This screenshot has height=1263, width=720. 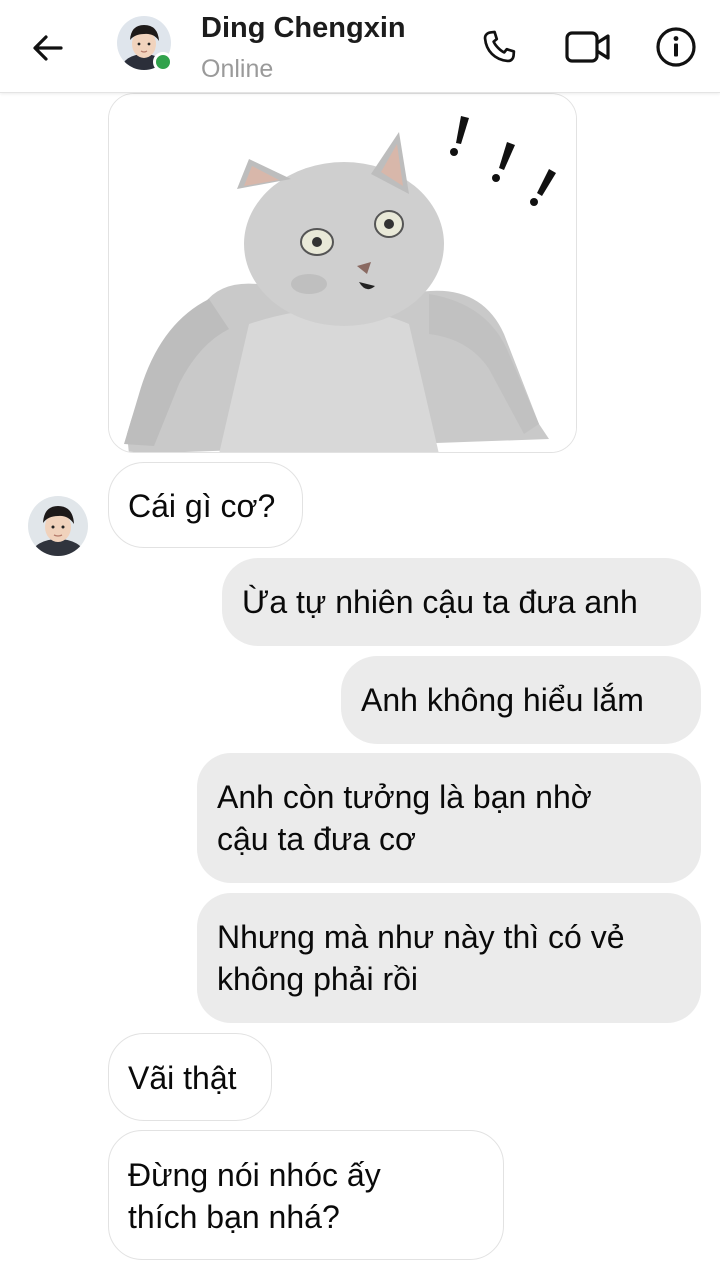 I want to click on info-icon, so click(x=676, y=47).